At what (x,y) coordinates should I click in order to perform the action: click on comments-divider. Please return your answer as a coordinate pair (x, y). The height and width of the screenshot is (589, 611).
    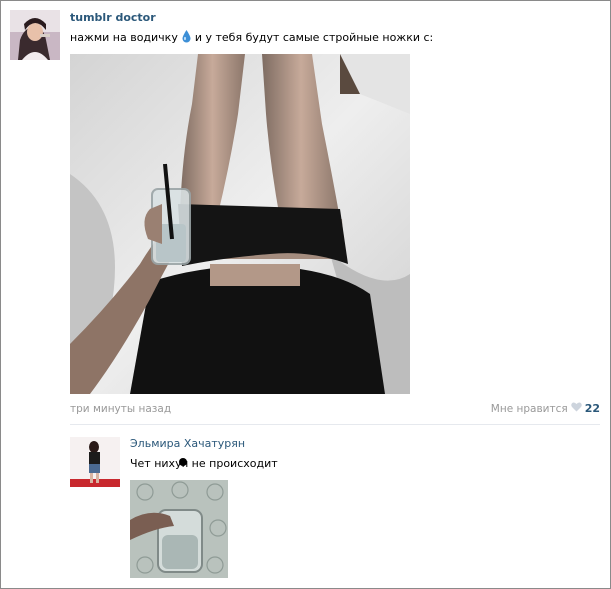
    Looking at the image, I should click on (335, 424).